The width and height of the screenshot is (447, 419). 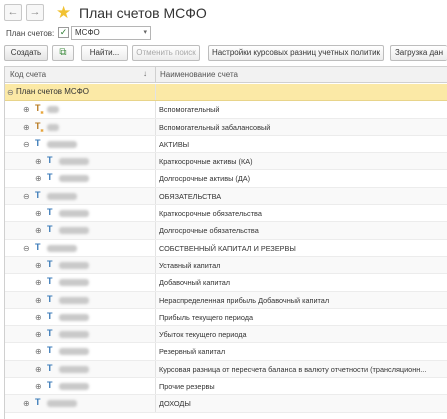 I want to click on chart-of-accounts-label: План счетов:, so click(x=30, y=33).